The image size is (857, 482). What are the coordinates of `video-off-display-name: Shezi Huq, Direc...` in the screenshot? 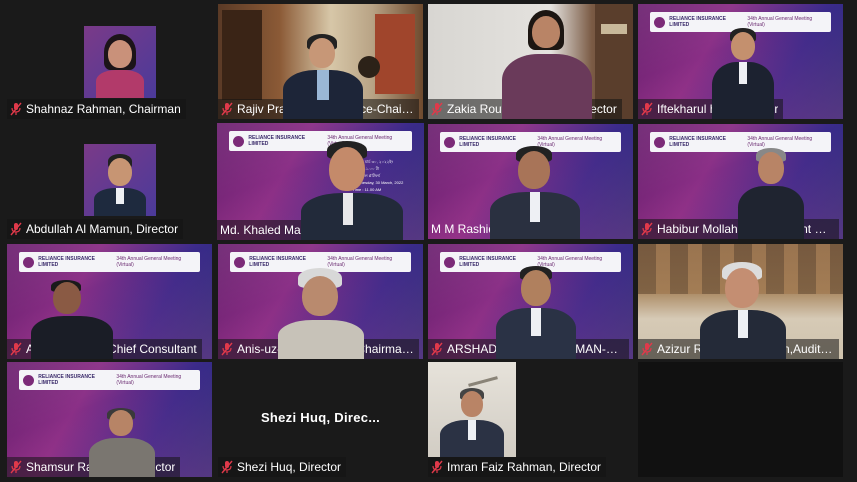 It's located at (320, 417).